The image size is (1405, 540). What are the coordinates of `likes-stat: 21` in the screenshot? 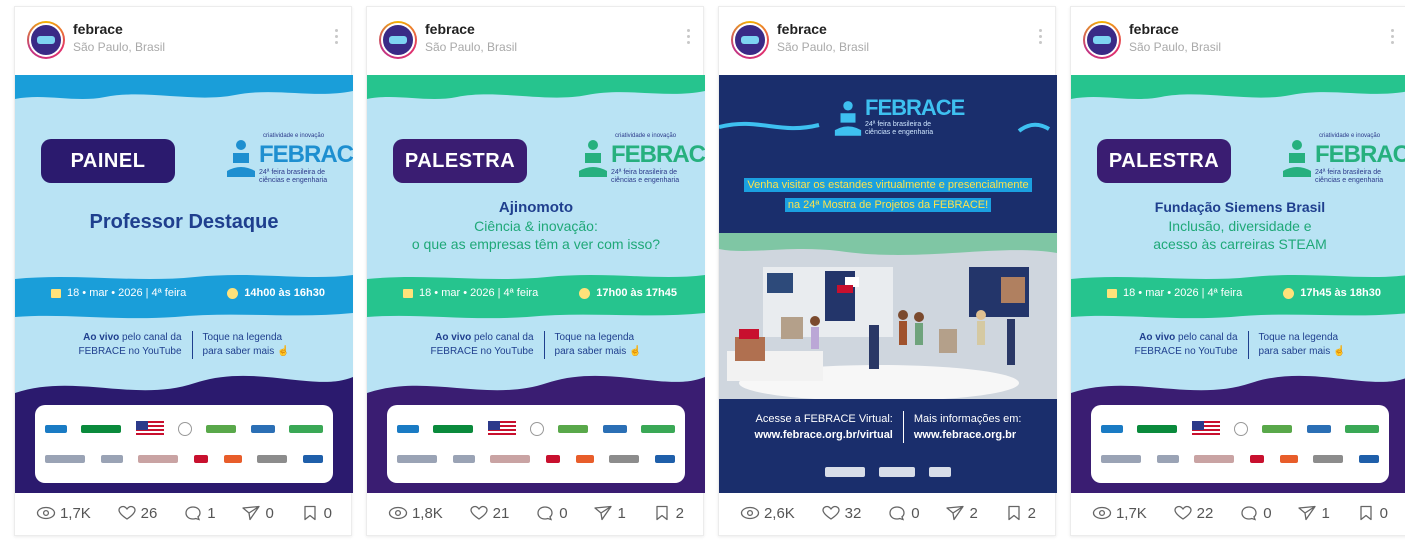 It's located at (489, 513).